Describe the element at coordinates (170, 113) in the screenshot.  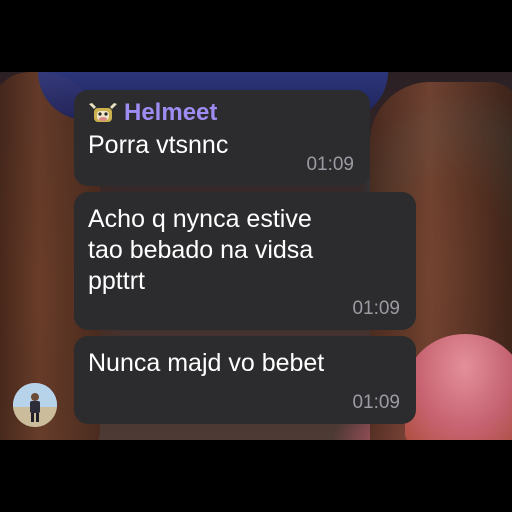
I see `sender-name: Helmeet` at that location.